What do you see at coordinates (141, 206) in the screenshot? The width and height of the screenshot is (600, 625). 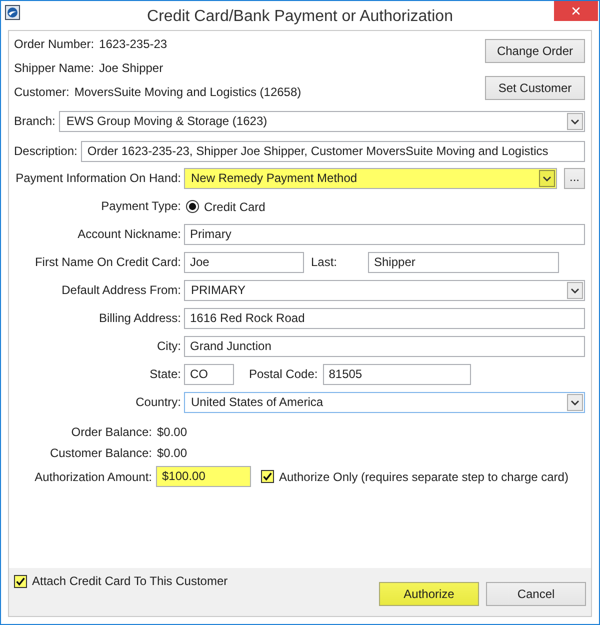 I see `field-label: Payment Type:` at bounding box center [141, 206].